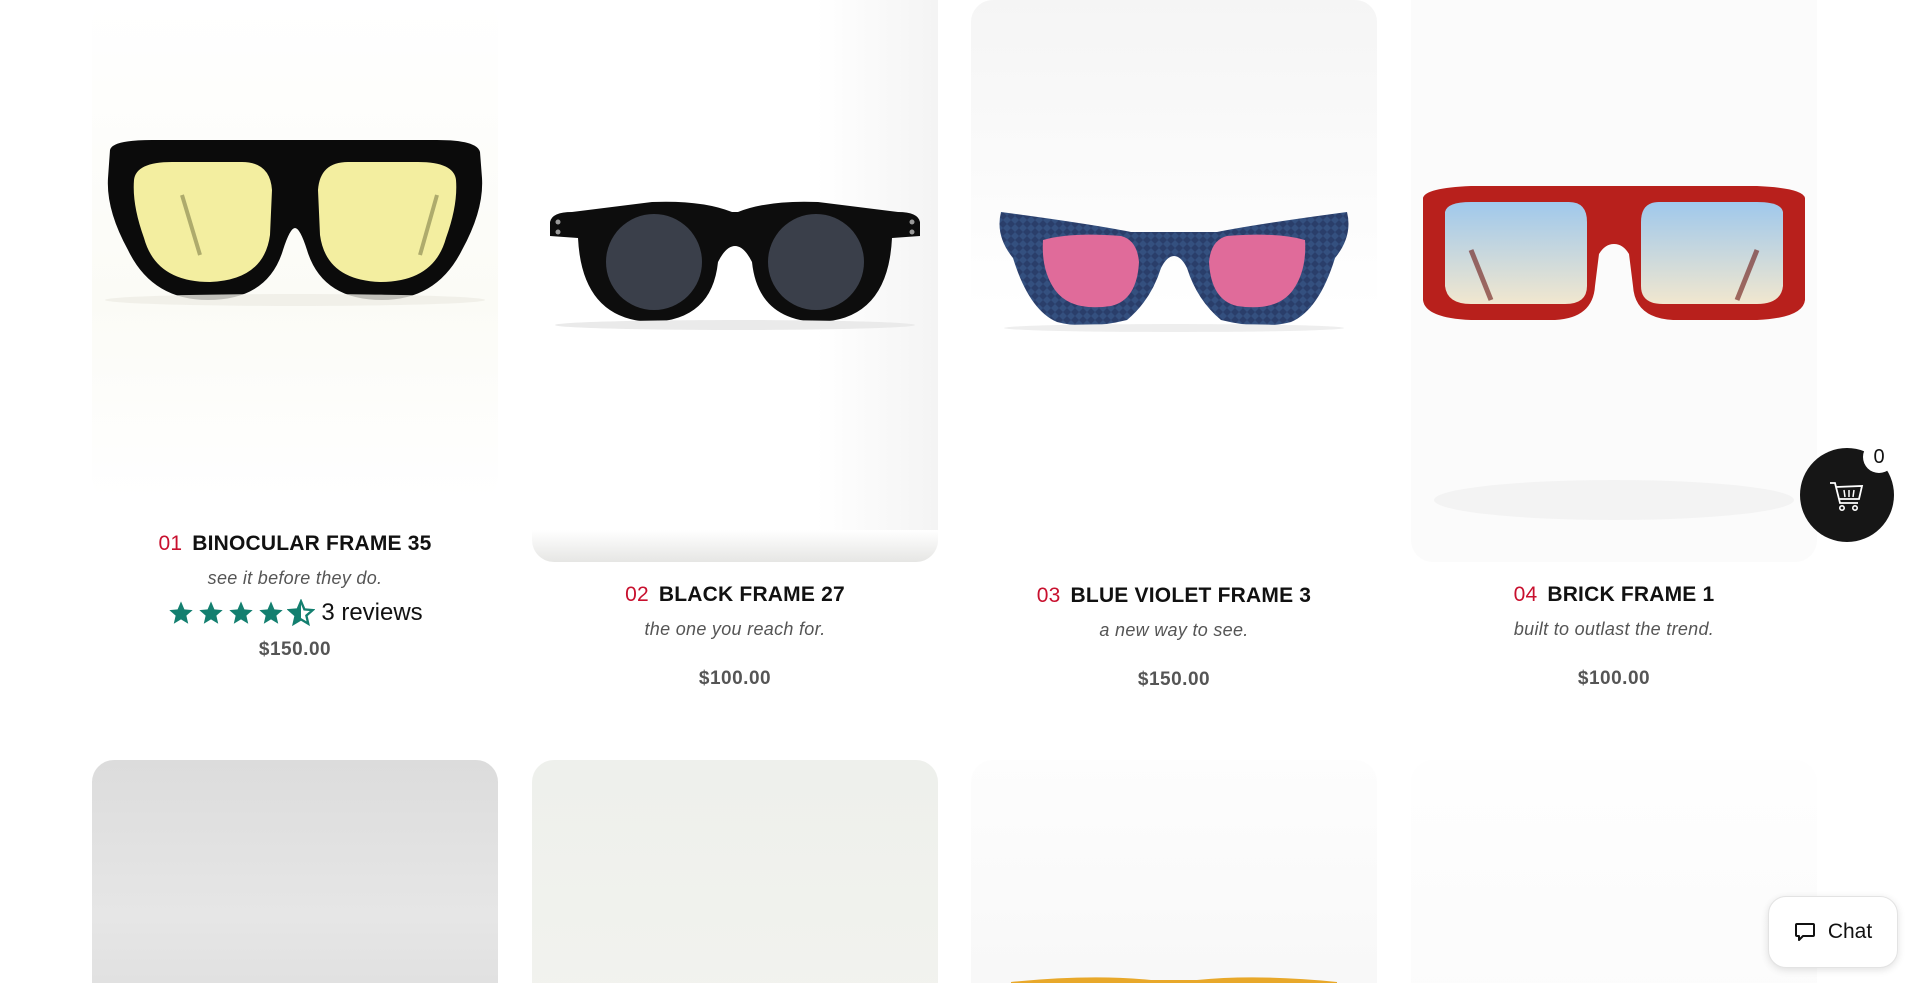 The height and width of the screenshot is (983, 1920). What do you see at coordinates (1850, 931) in the screenshot?
I see `chat-label: Chat` at bounding box center [1850, 931].